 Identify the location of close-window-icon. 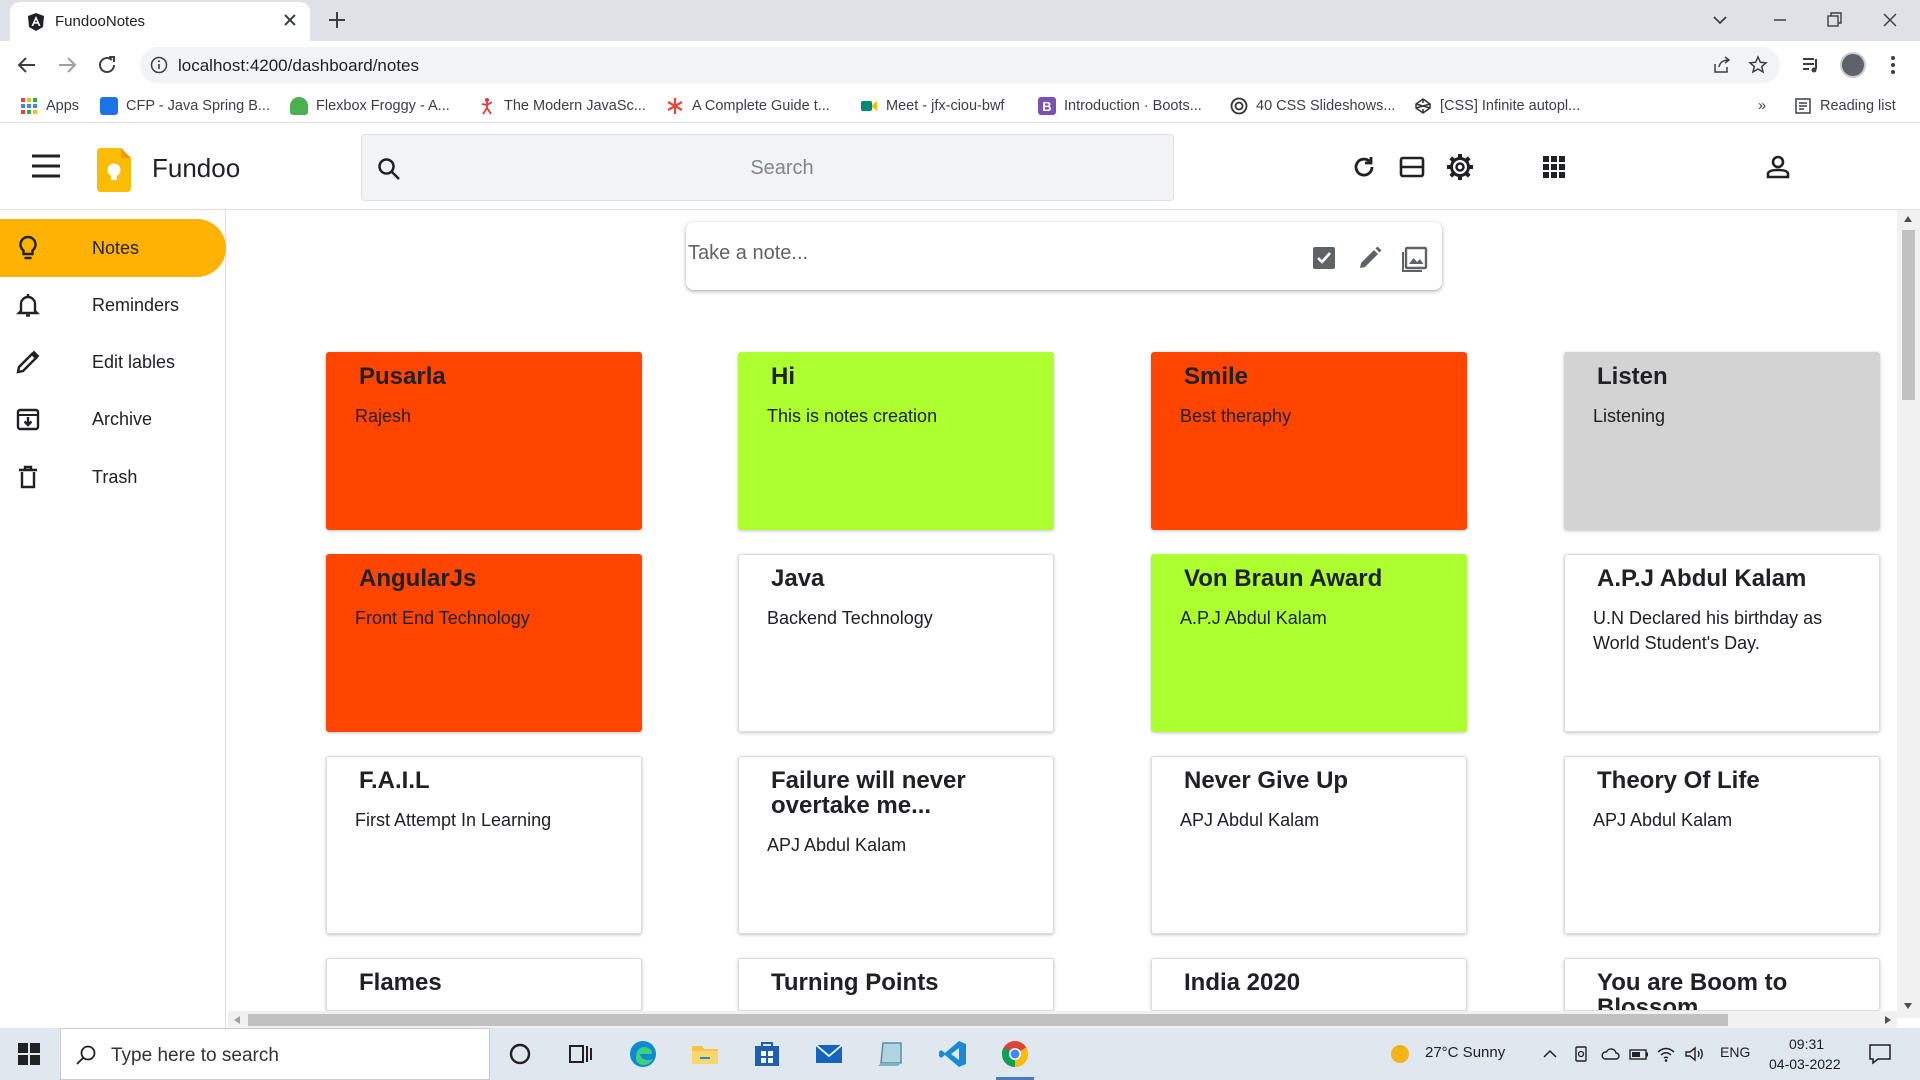
(1890, 20).